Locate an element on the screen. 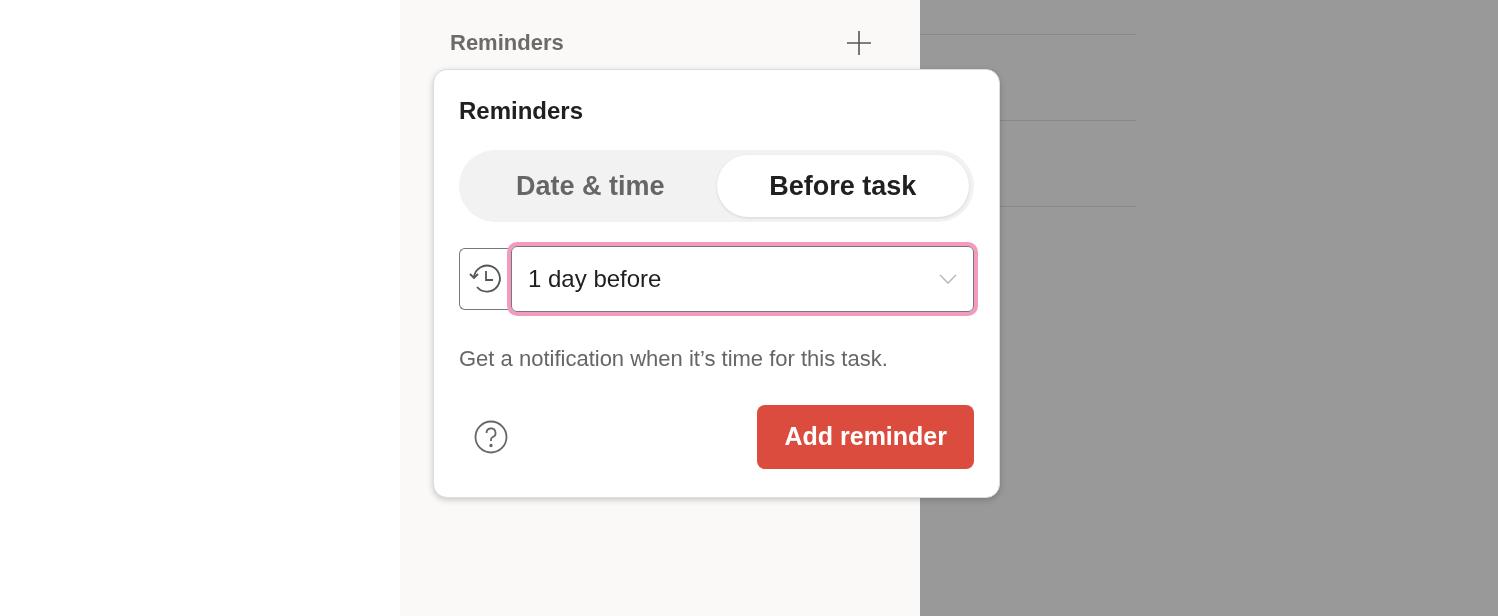  add-icon is located at coordinates (859, 42).